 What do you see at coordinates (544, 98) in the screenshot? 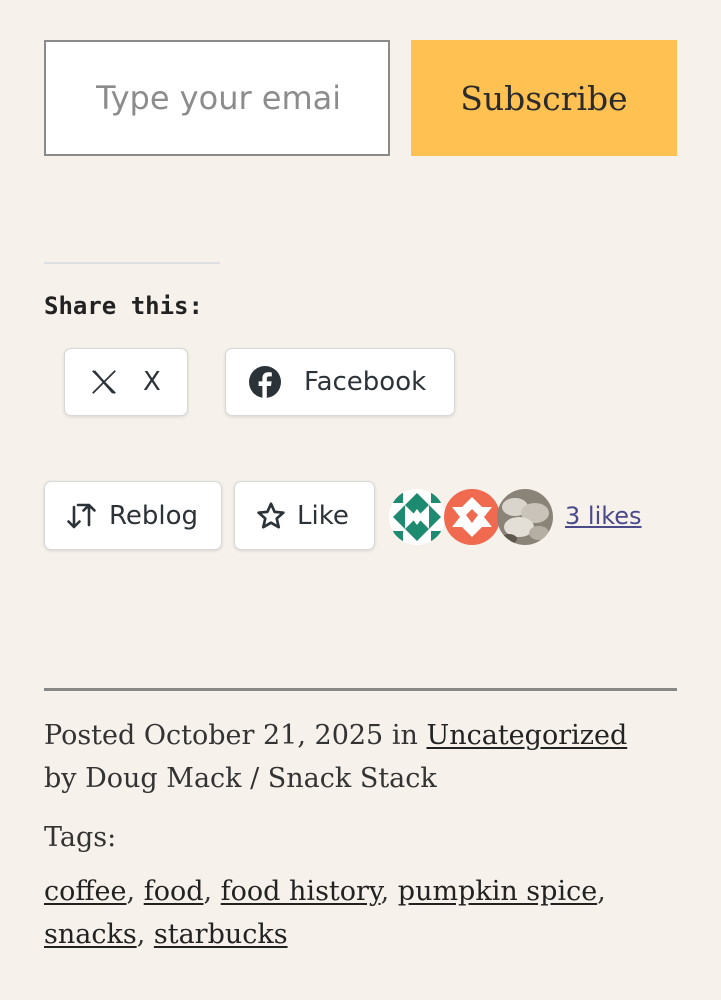
I see `subscribe-button: Subscribe` at bounding box center [544, 98].